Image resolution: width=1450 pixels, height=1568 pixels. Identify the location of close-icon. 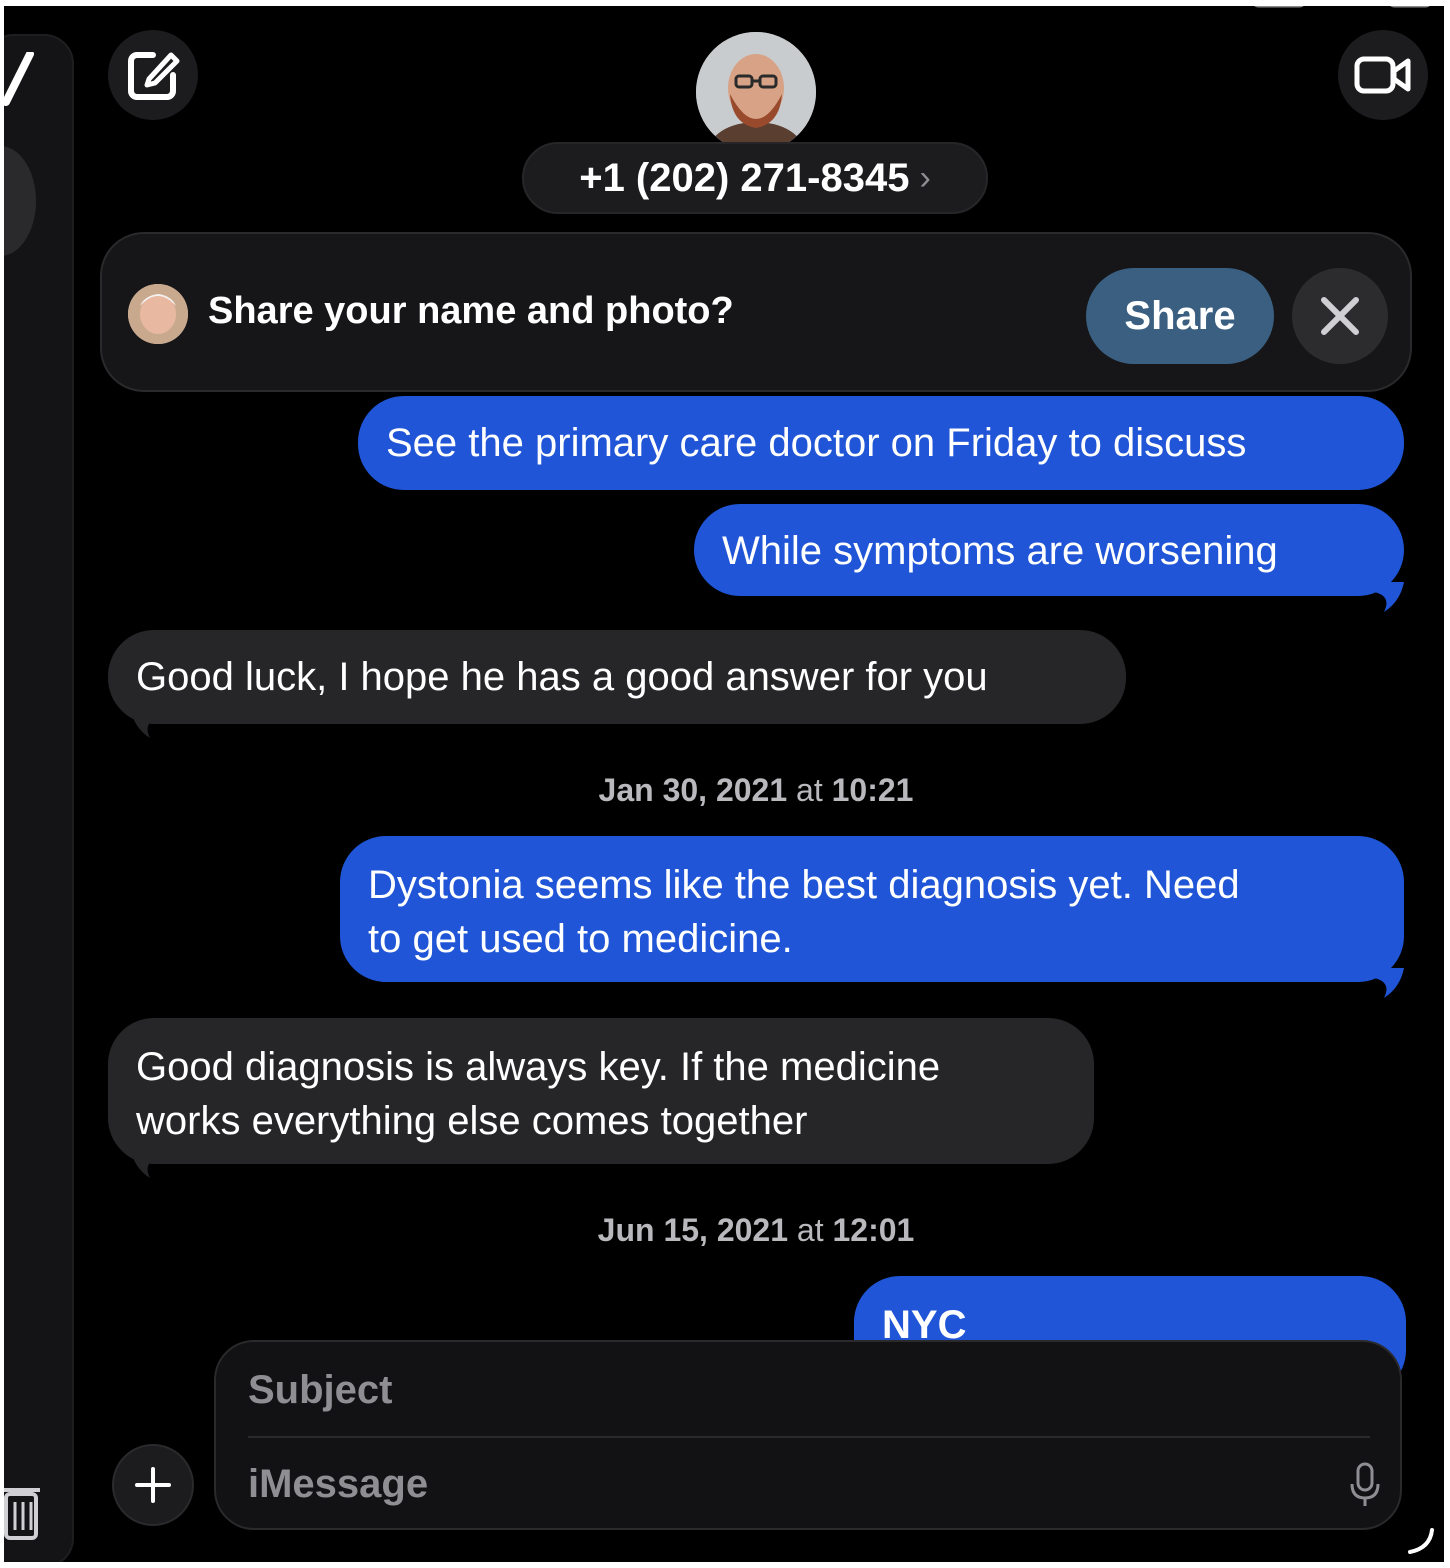
(1340, 316).